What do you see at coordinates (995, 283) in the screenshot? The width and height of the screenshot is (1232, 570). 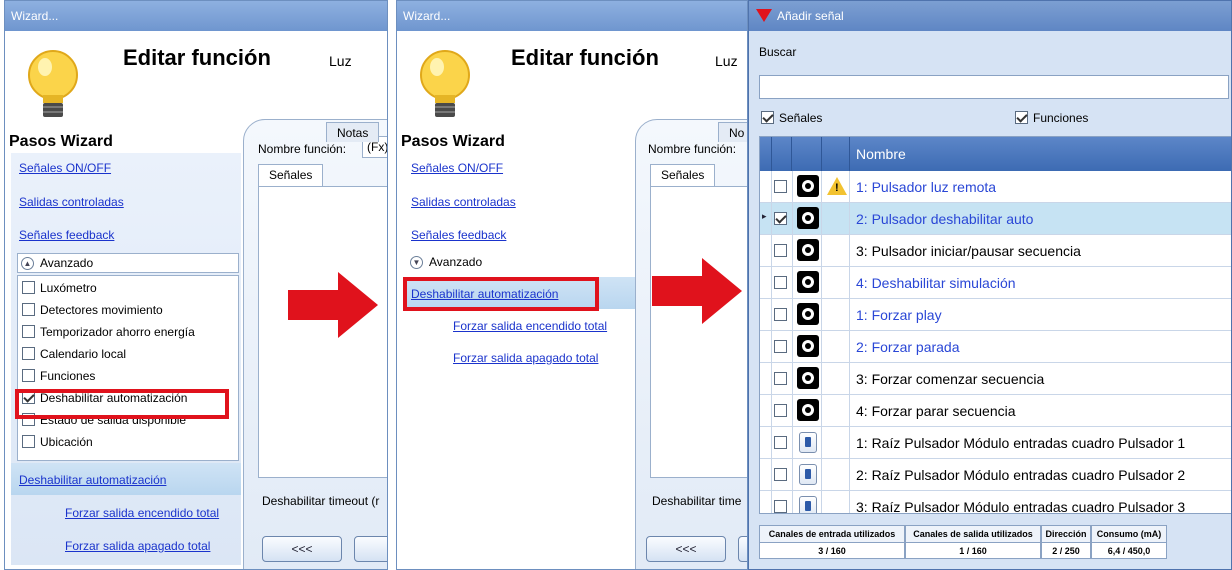 I see `table-row: 4: Deshabilitar simulación` at bounding box center [995, 283].